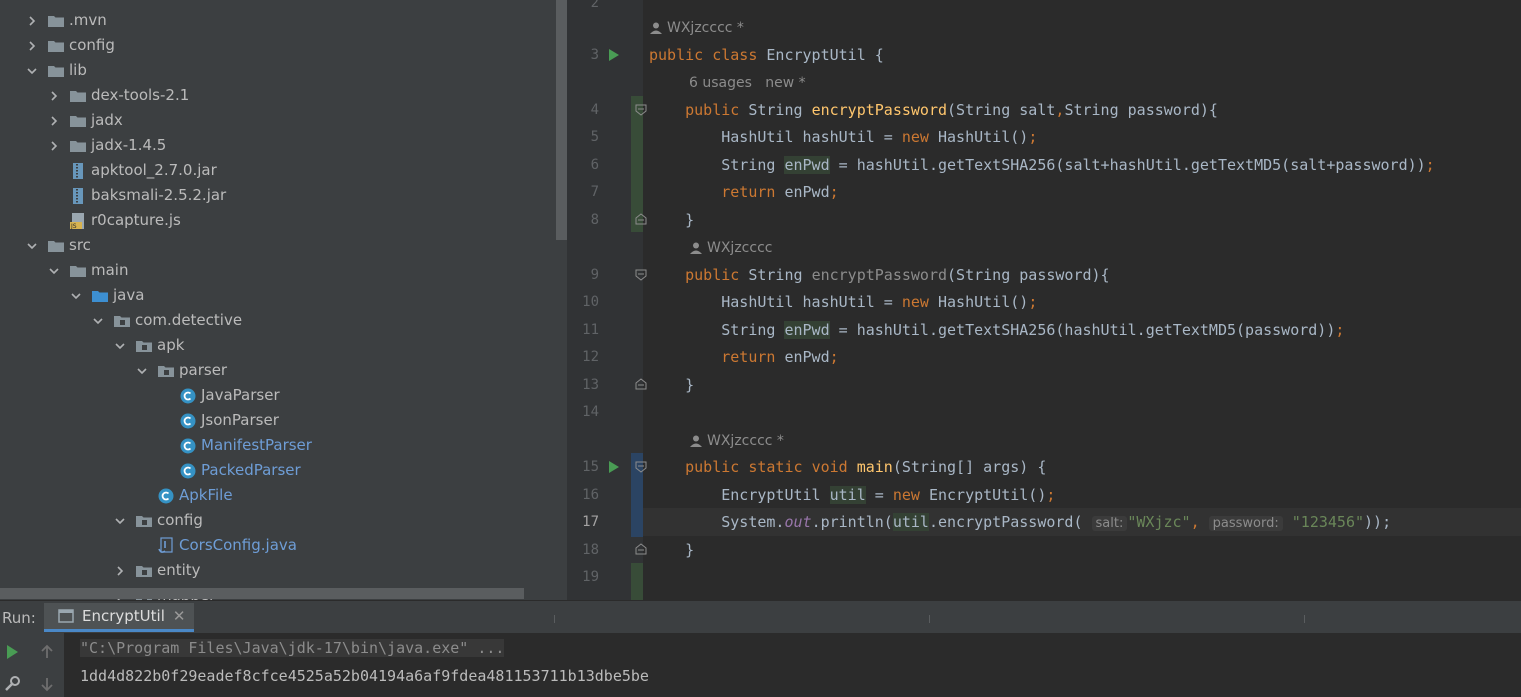  I want to click on usages-count: 6 usages, so click(720, 83).